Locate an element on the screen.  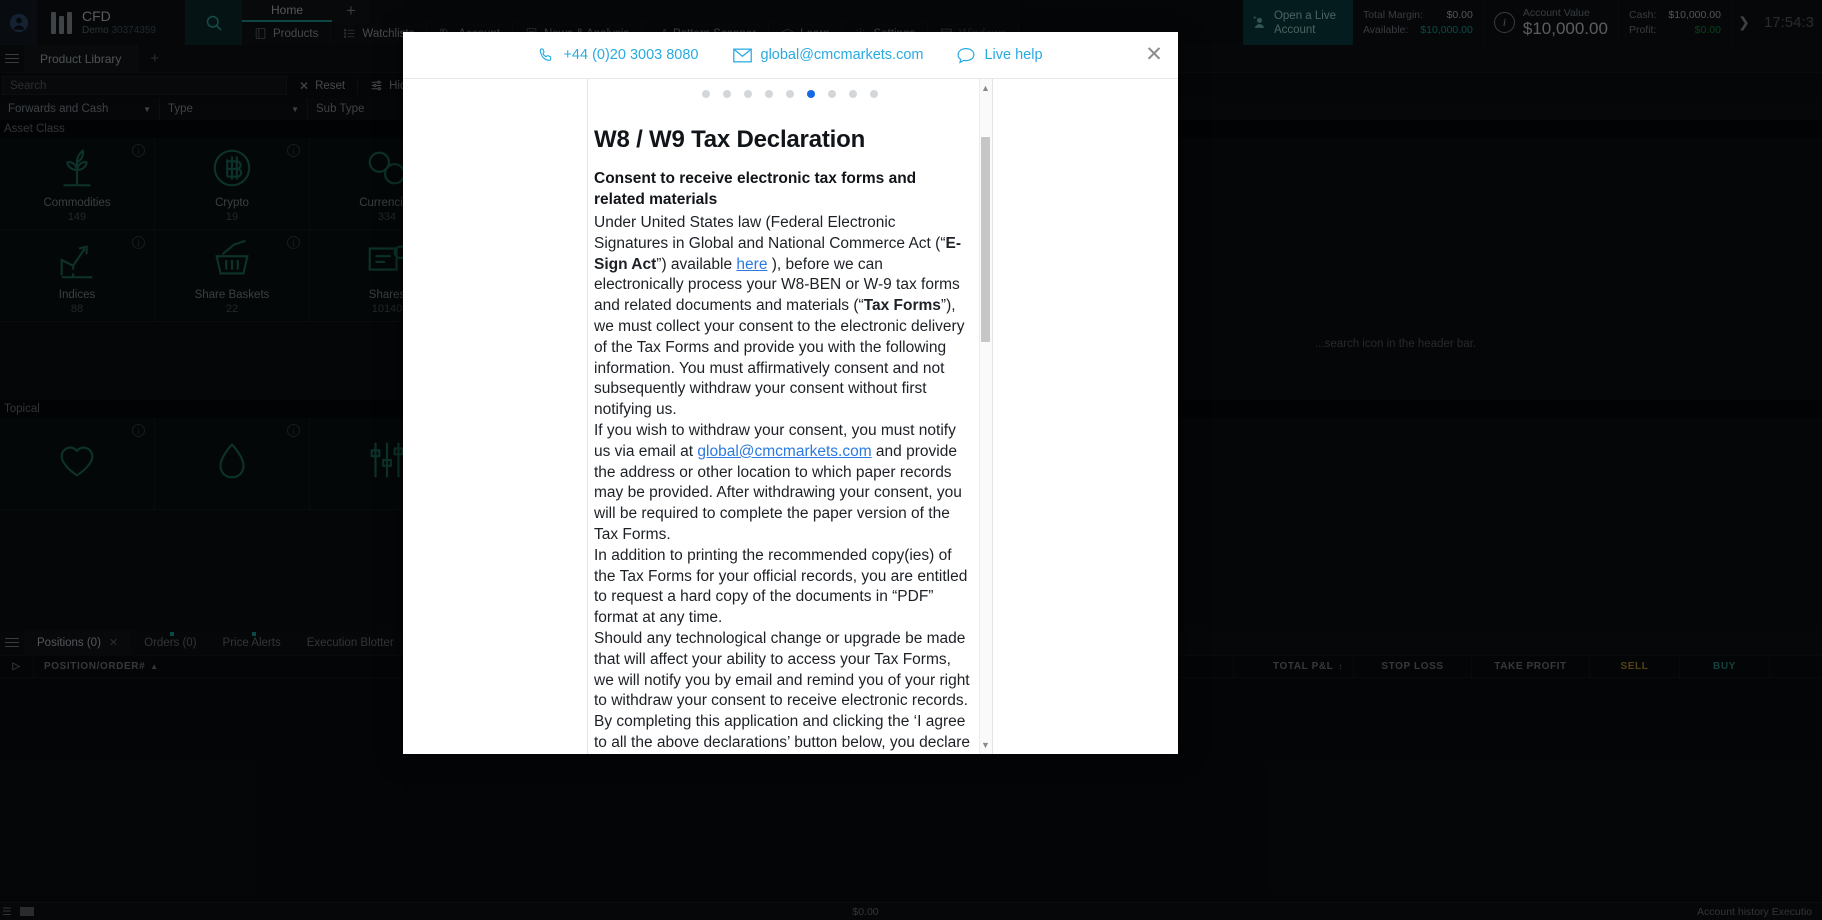
phone-contact: +44 (0)20 3003 8080 is located at coordinates (618, 55).